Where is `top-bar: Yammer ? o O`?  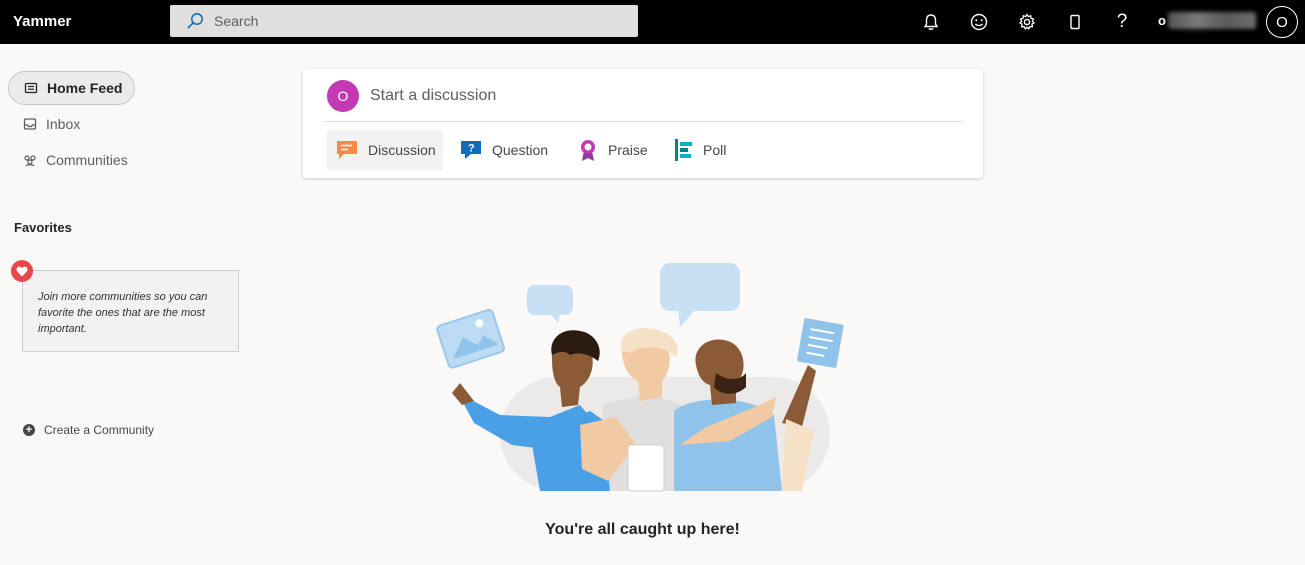 top-bar: Yammer ? o O is located at coordinates (652, 22).